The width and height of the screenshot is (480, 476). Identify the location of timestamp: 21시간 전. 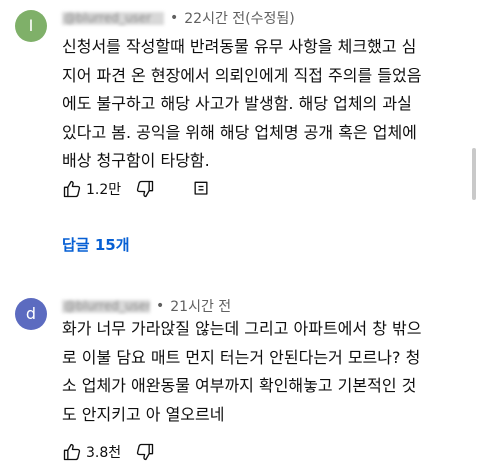
(200, 306).